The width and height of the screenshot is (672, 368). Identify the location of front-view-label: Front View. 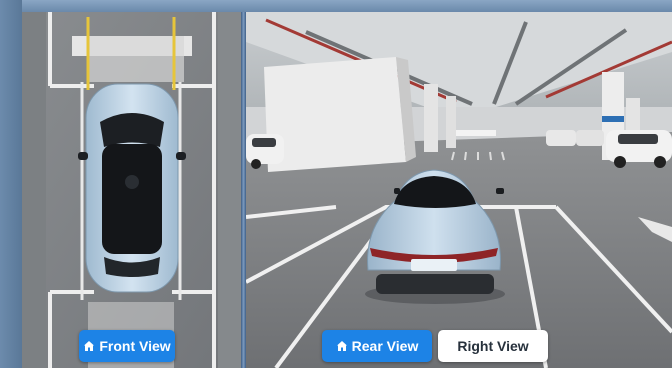
(135, 346).